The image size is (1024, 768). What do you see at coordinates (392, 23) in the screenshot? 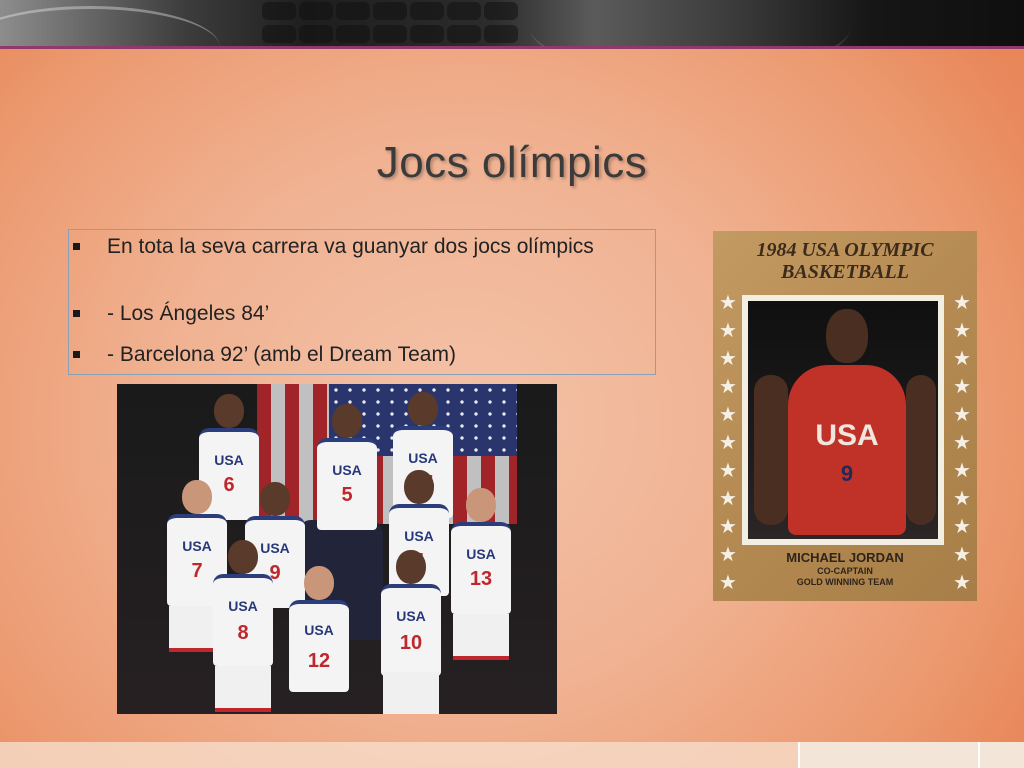
I see `hex-pattern` at bounding box center [392, 23].